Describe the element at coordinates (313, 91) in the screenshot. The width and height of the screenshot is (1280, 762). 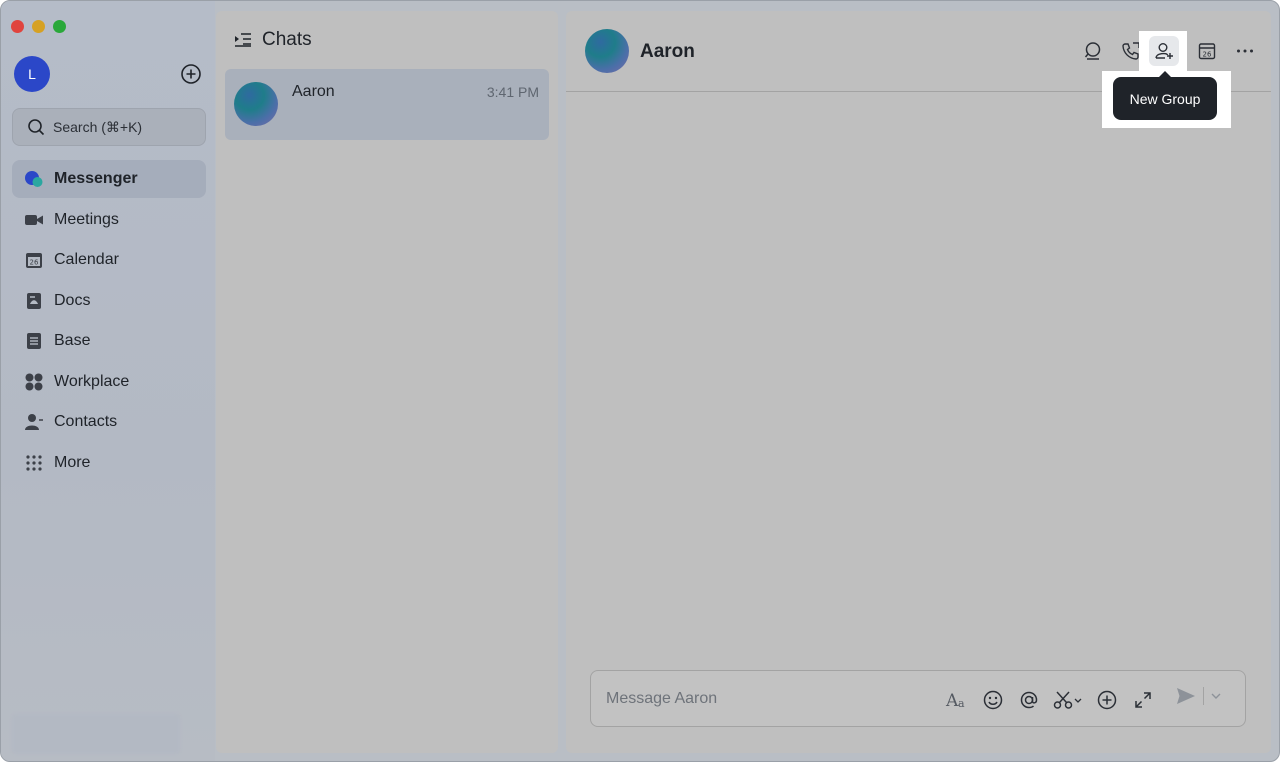
I see `chat-item-name: Aaron` at that location.